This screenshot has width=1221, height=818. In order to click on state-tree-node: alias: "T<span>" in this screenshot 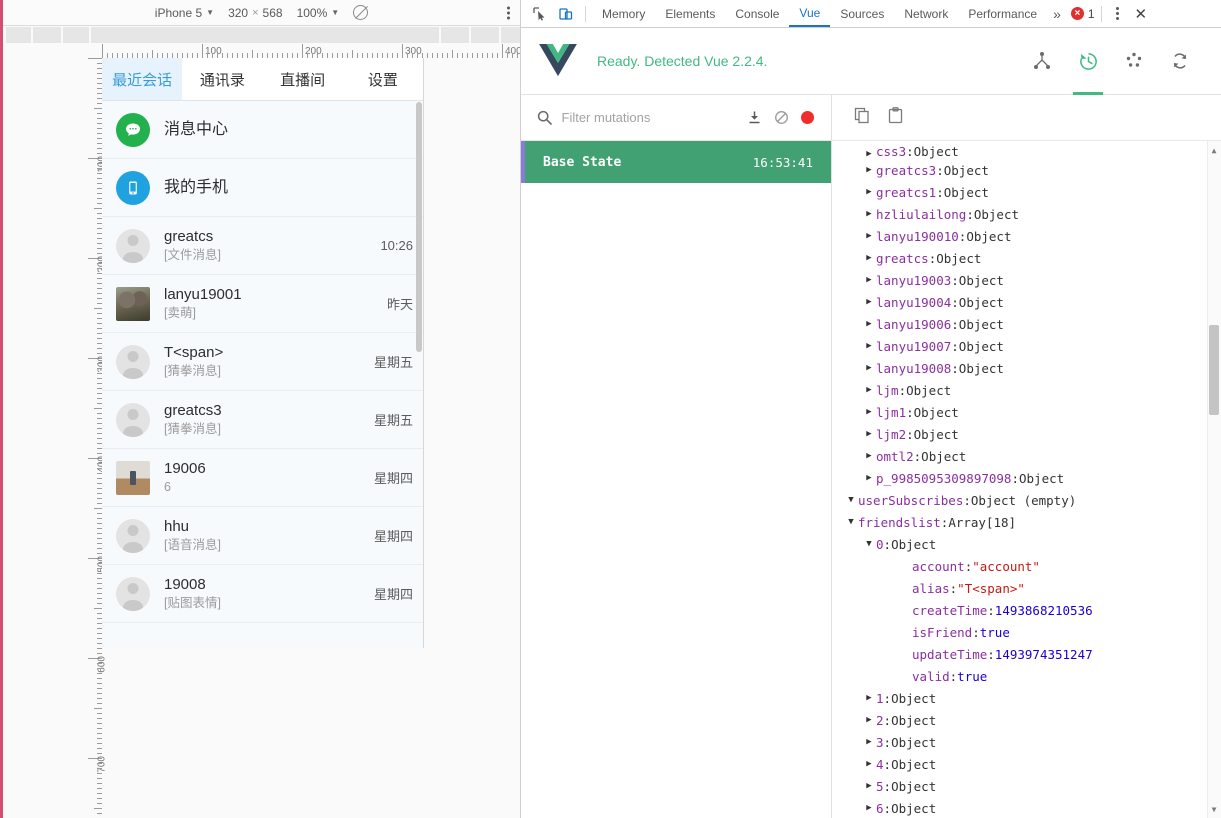, I will do `click(1026, 588)`.